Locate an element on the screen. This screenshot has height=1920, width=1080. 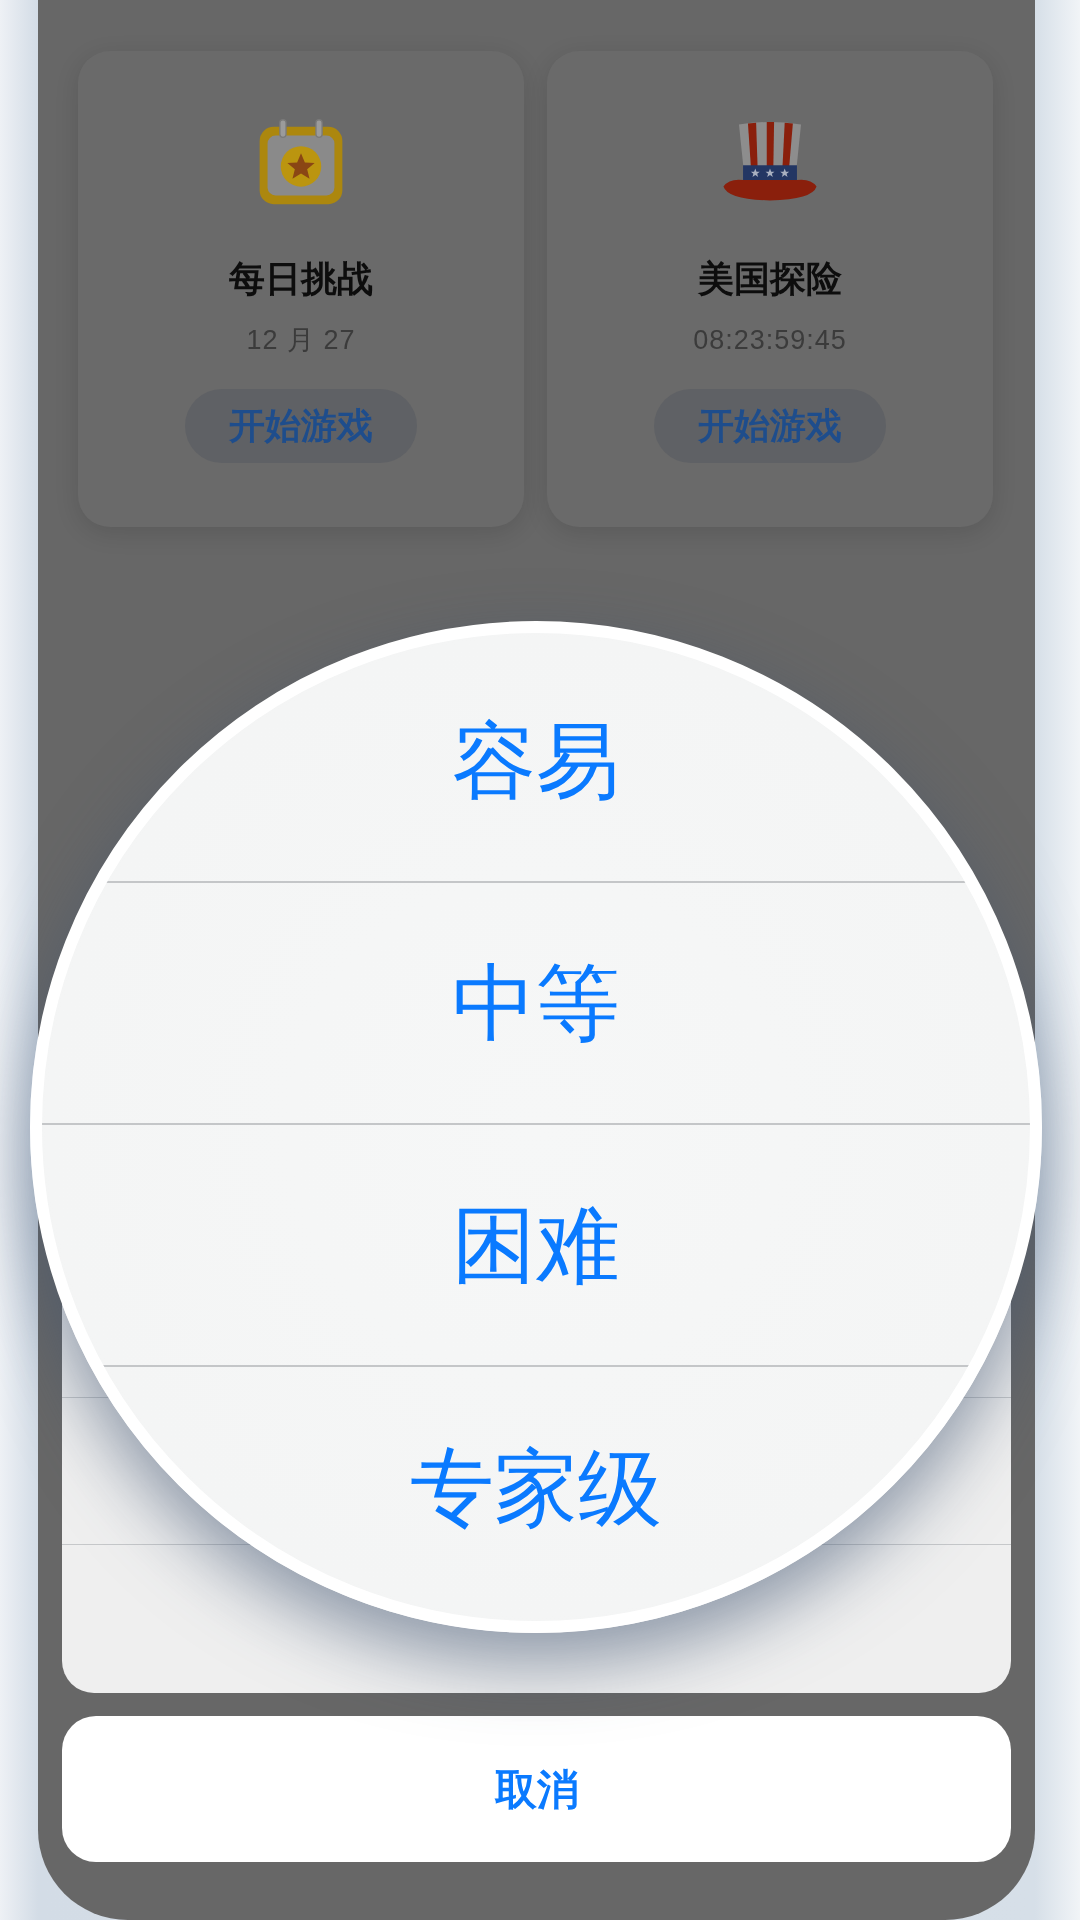
cancel-button: 取消 is located at coordinates (536, 1789).